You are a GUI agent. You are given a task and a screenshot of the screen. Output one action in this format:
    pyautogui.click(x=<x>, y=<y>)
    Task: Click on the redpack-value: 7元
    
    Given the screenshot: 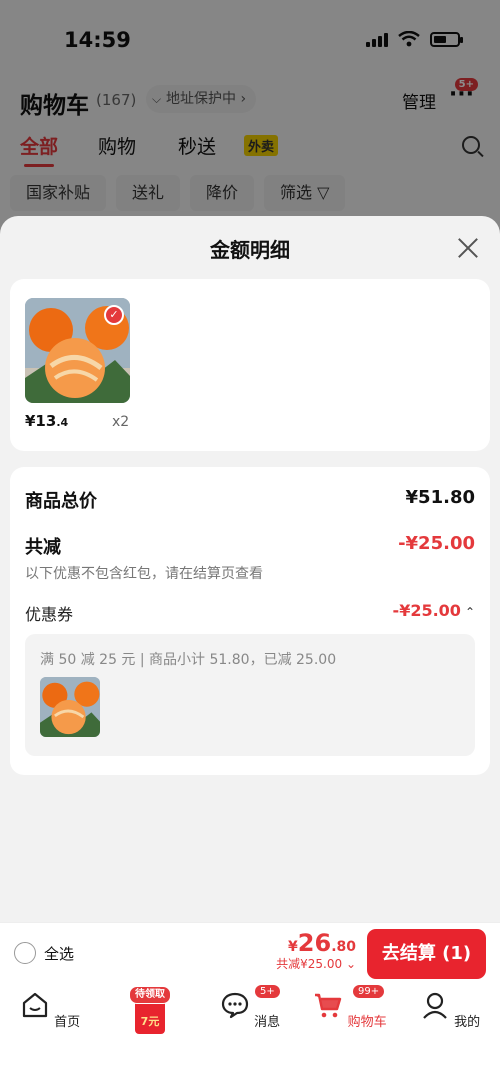 What is the action you would take?
    pyautogui.click(x=150, y=1021)
    